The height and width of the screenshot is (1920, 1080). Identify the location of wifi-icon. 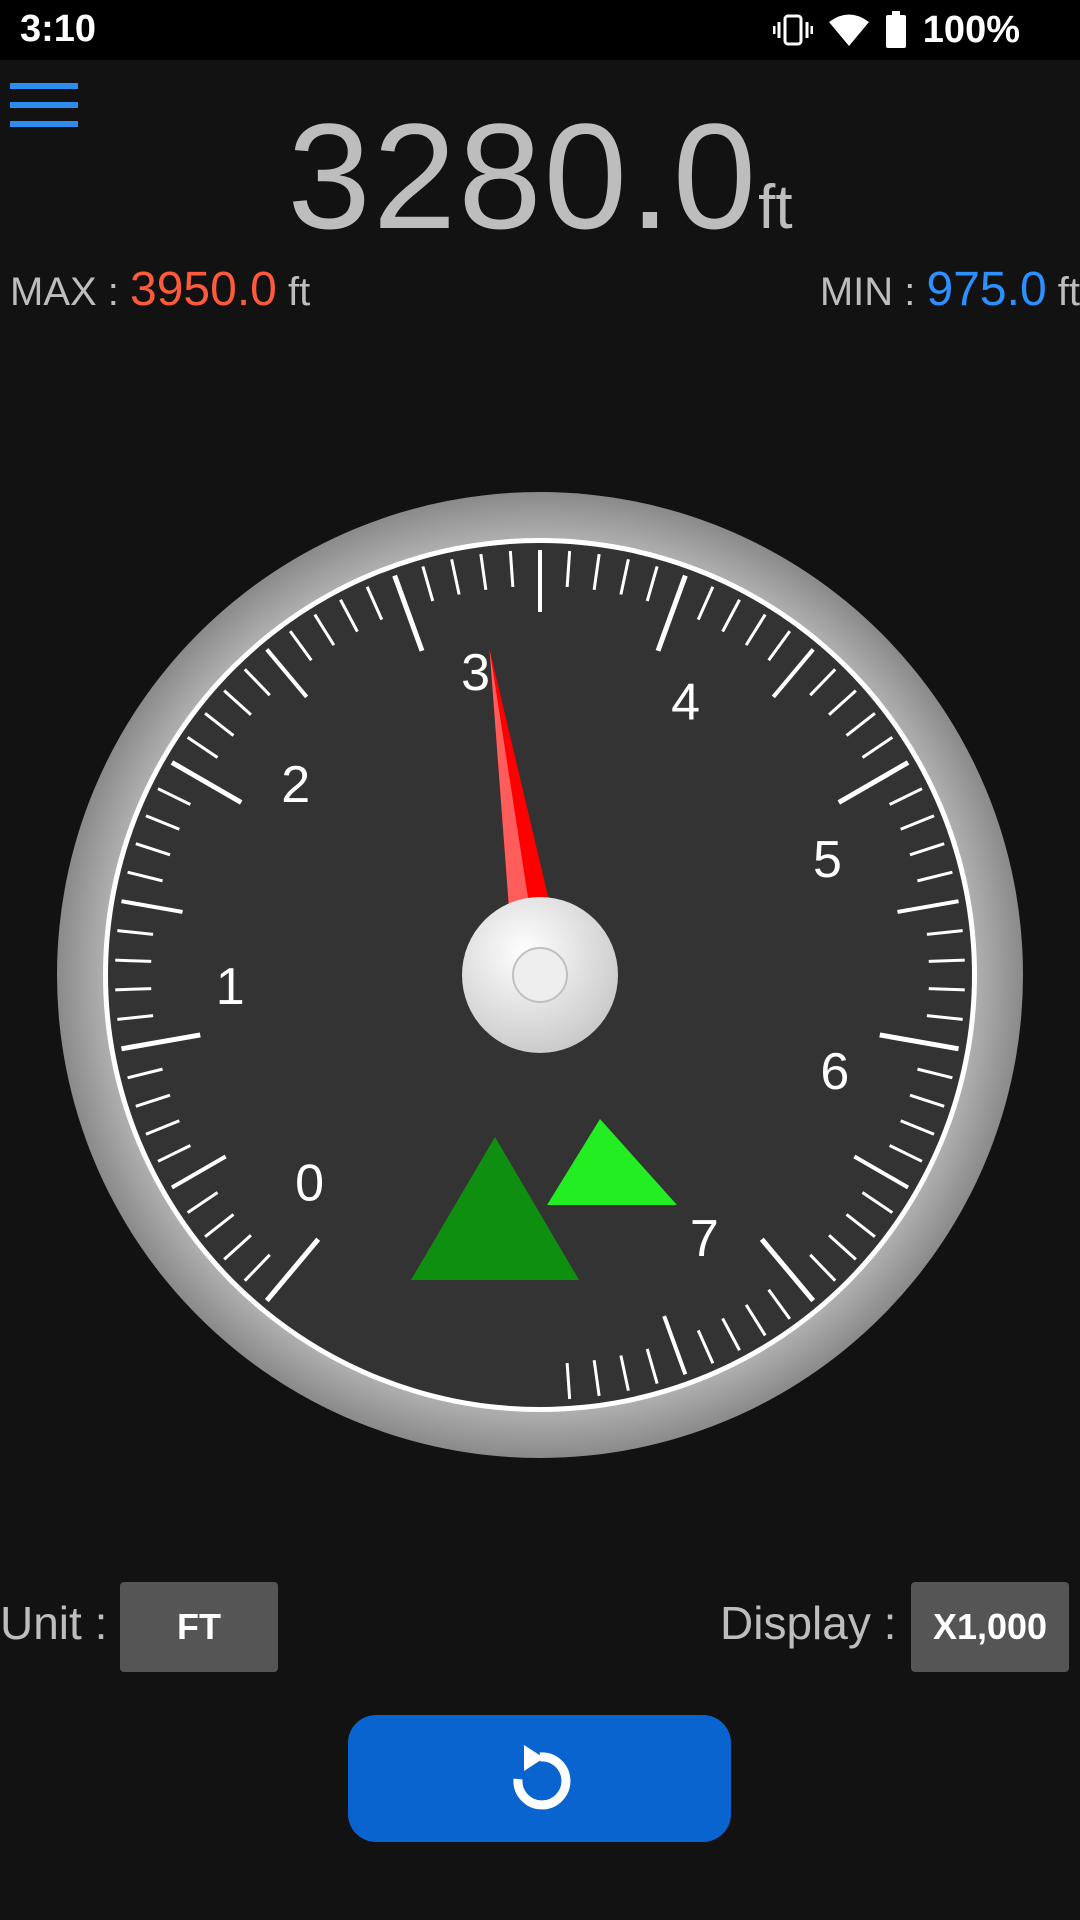
(848, 30).